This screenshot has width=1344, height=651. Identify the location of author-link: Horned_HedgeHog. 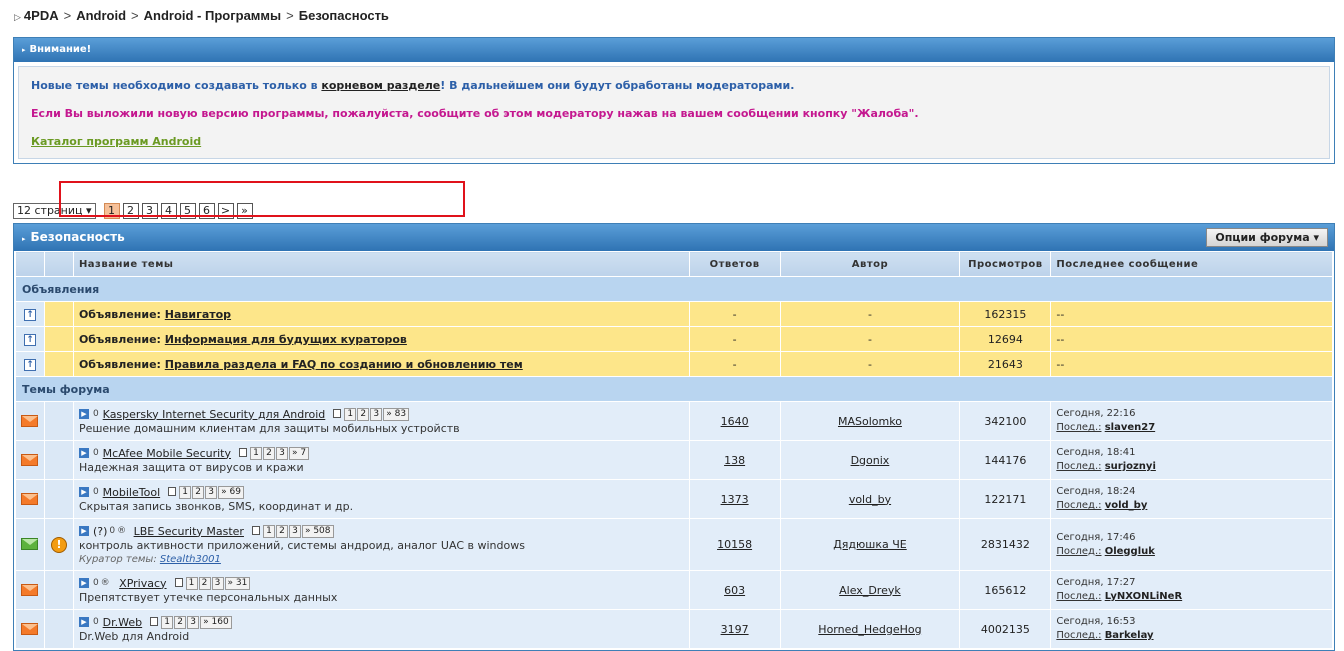
(869, 629).